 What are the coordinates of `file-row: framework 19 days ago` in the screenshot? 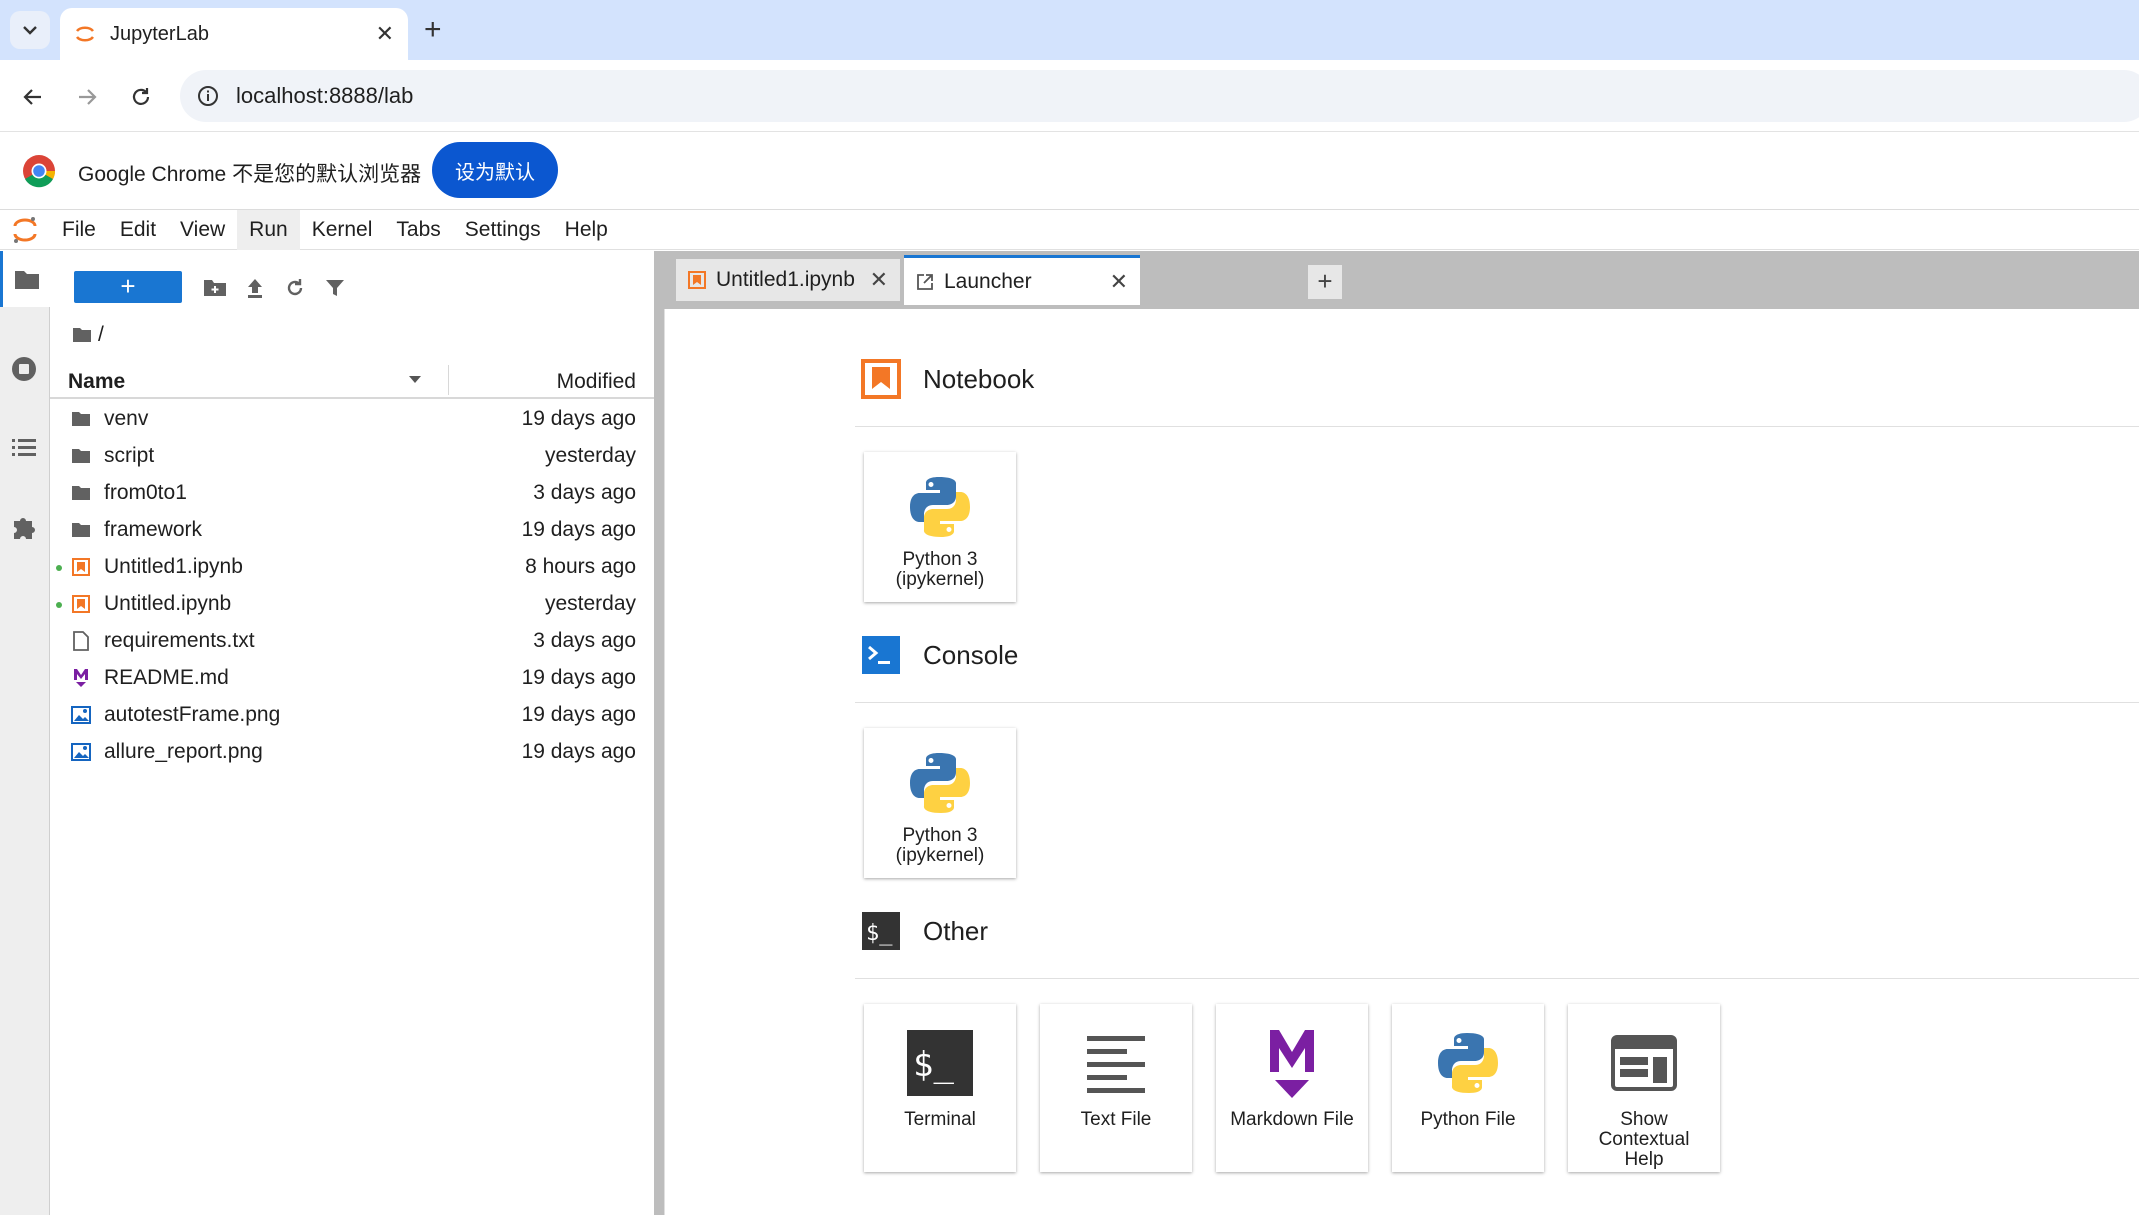 It's located at (352, 530).